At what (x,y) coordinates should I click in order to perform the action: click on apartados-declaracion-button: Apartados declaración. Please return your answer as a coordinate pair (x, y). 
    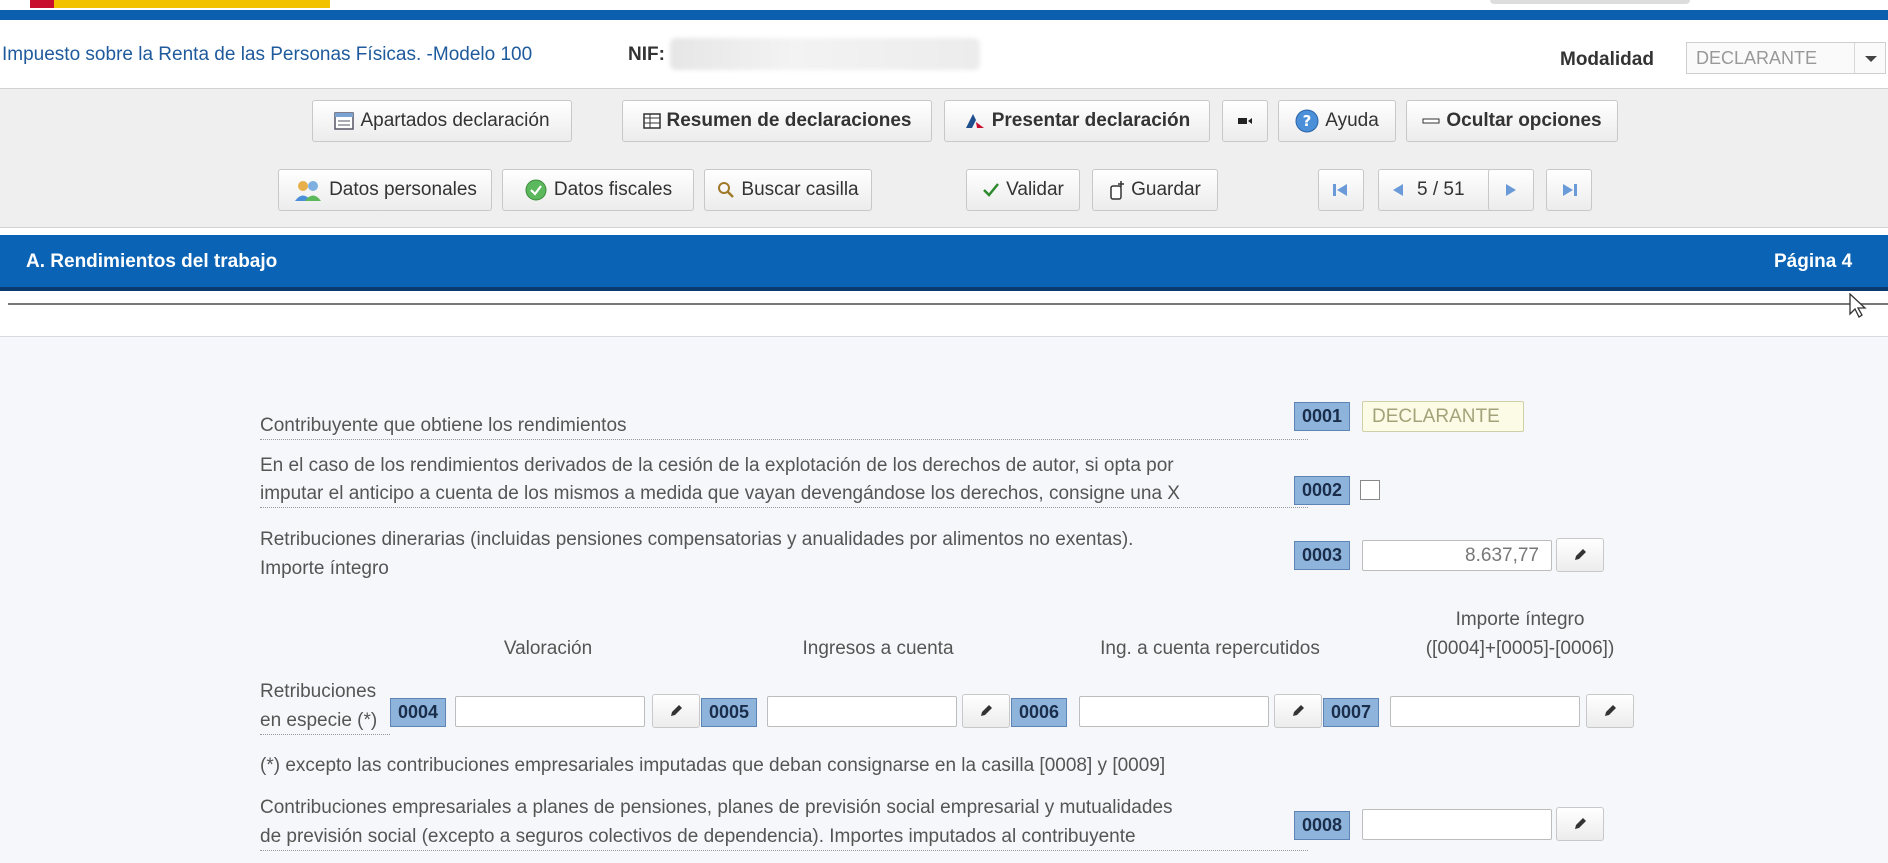
    Looking at the image, I should click on (442, 121).